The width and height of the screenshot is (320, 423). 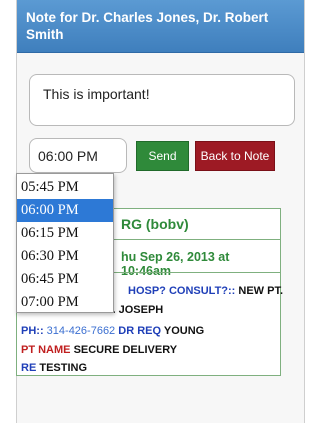 What do you see at coordinates (32, 331) in the screenshot?
I see `card-row-label: PH::` at bounding box center [32, 331].